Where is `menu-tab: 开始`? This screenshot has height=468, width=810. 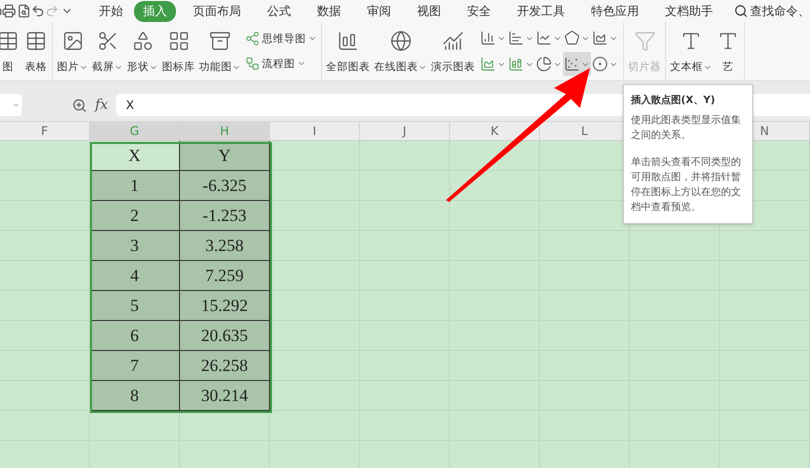
menu-tab: 开始 is located at coordinates (111, 11).